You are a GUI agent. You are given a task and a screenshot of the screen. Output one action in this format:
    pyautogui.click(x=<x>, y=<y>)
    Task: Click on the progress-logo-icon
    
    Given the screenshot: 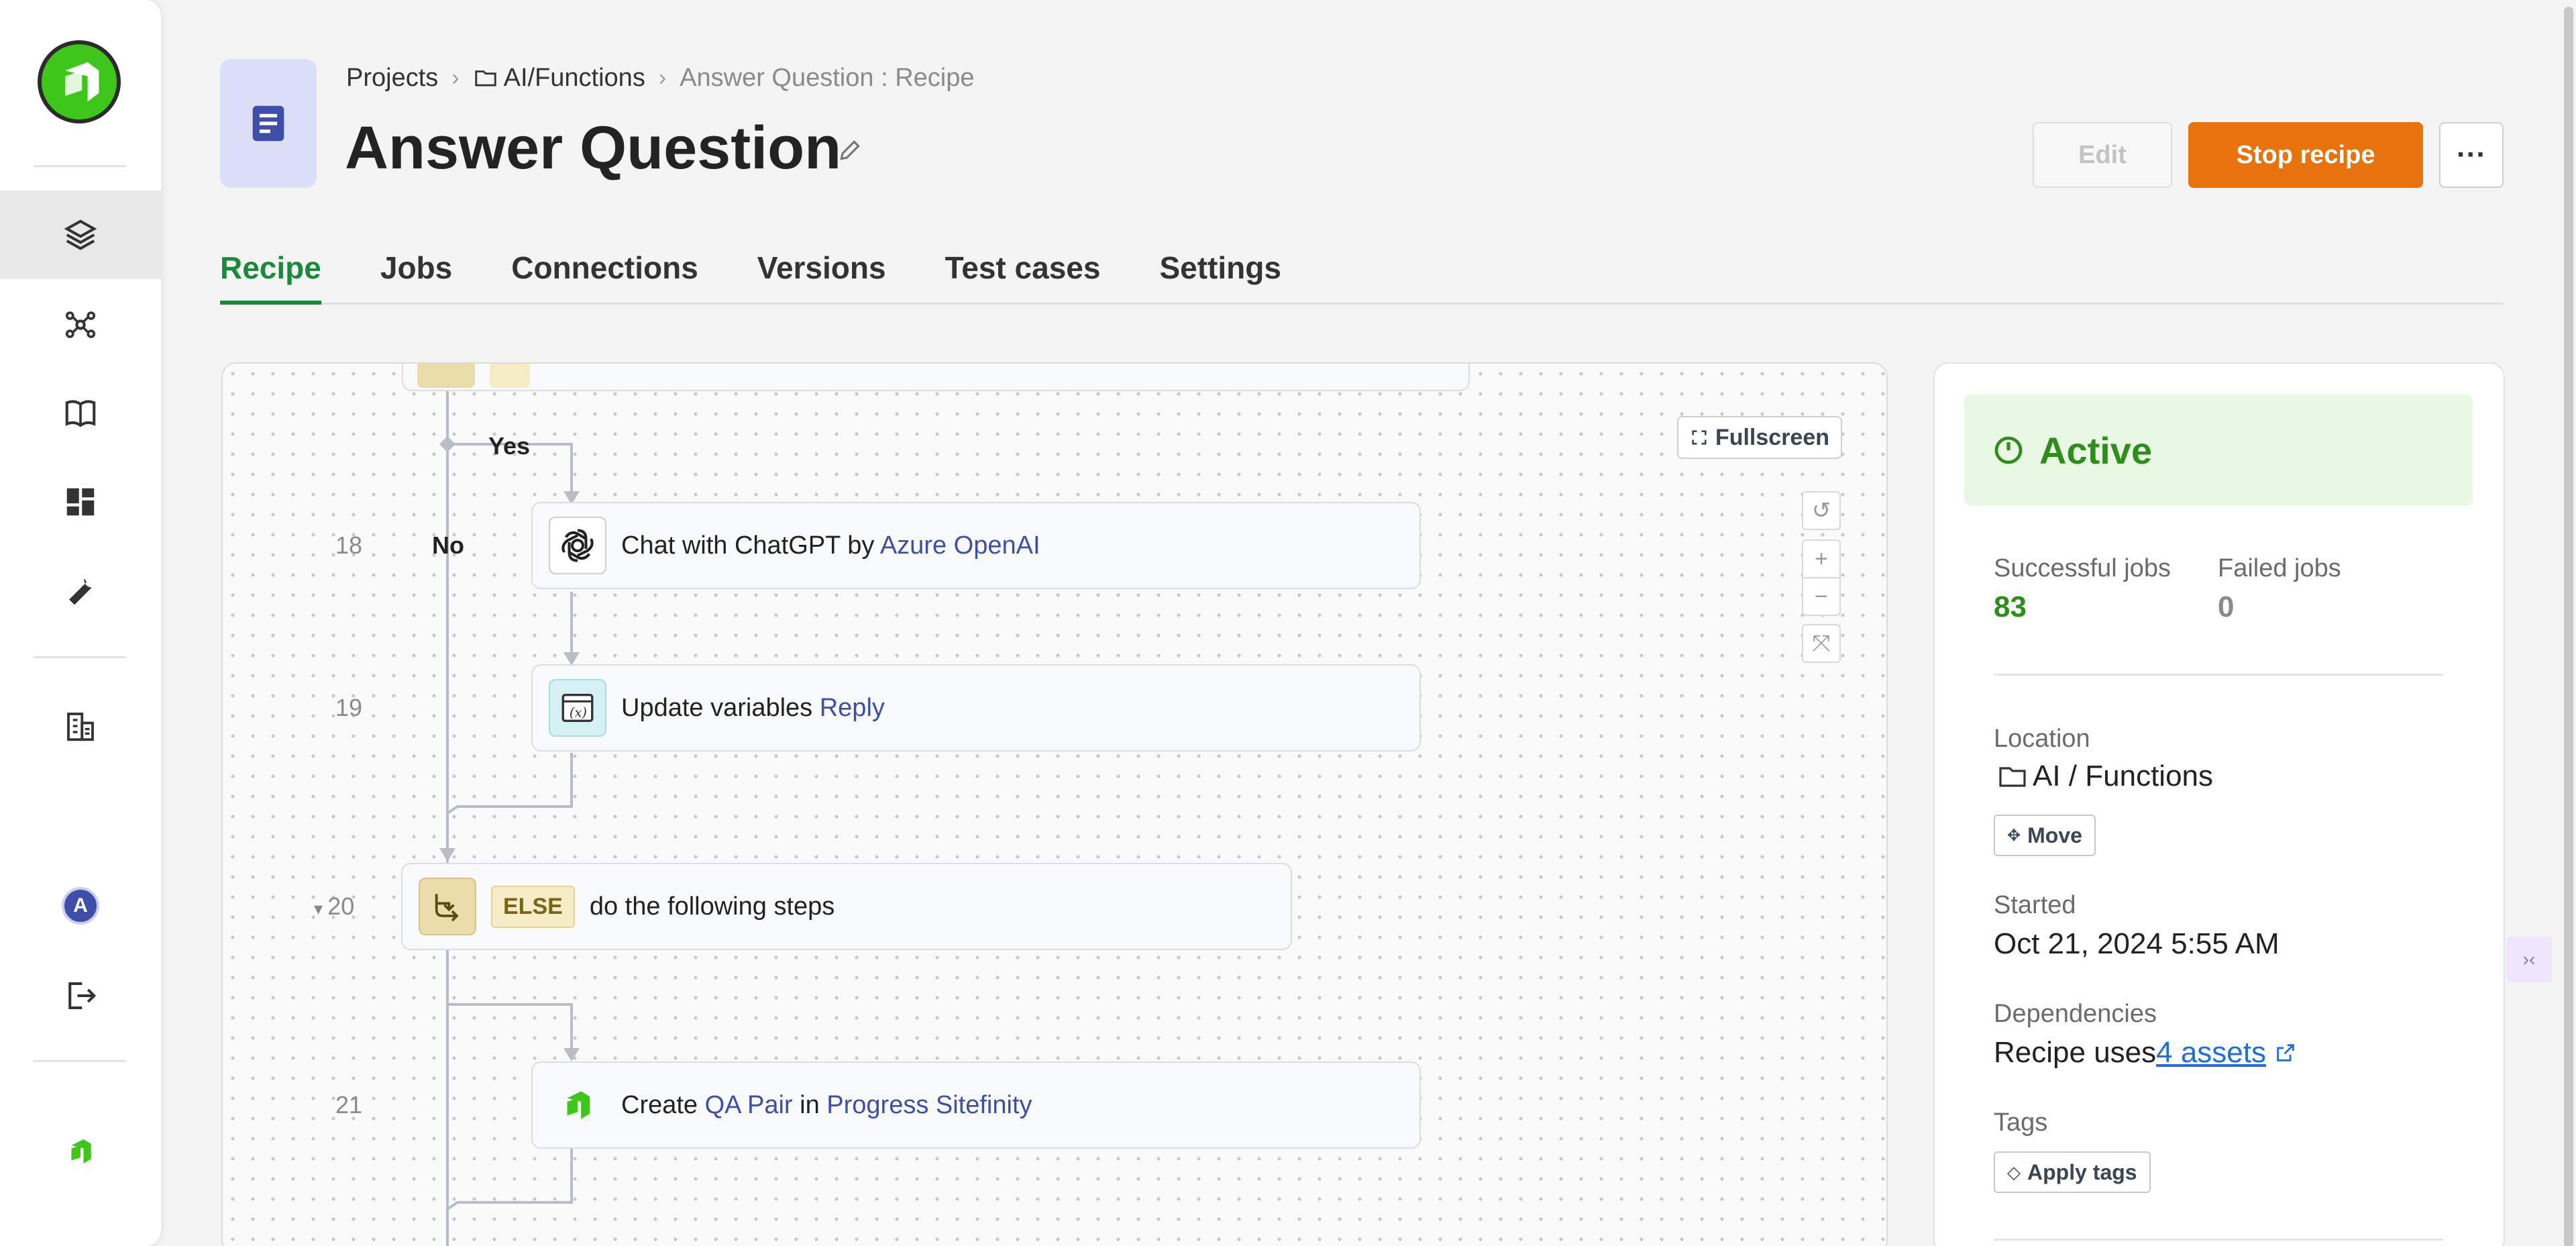 What is the action you would take?
    pyautogui.click(x=81, y=1151)
    